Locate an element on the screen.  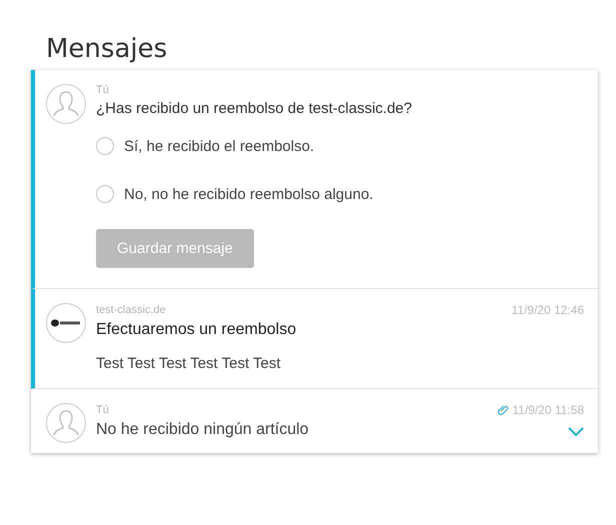
logo-avatar-icon is located at coordinates (66, 323).